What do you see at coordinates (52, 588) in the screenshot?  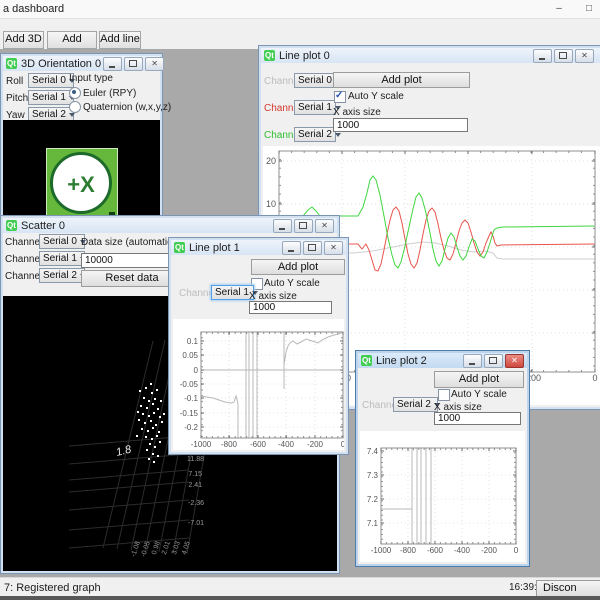 I see `status-message: 7: Registered graph` at bounding box center [52, 588].